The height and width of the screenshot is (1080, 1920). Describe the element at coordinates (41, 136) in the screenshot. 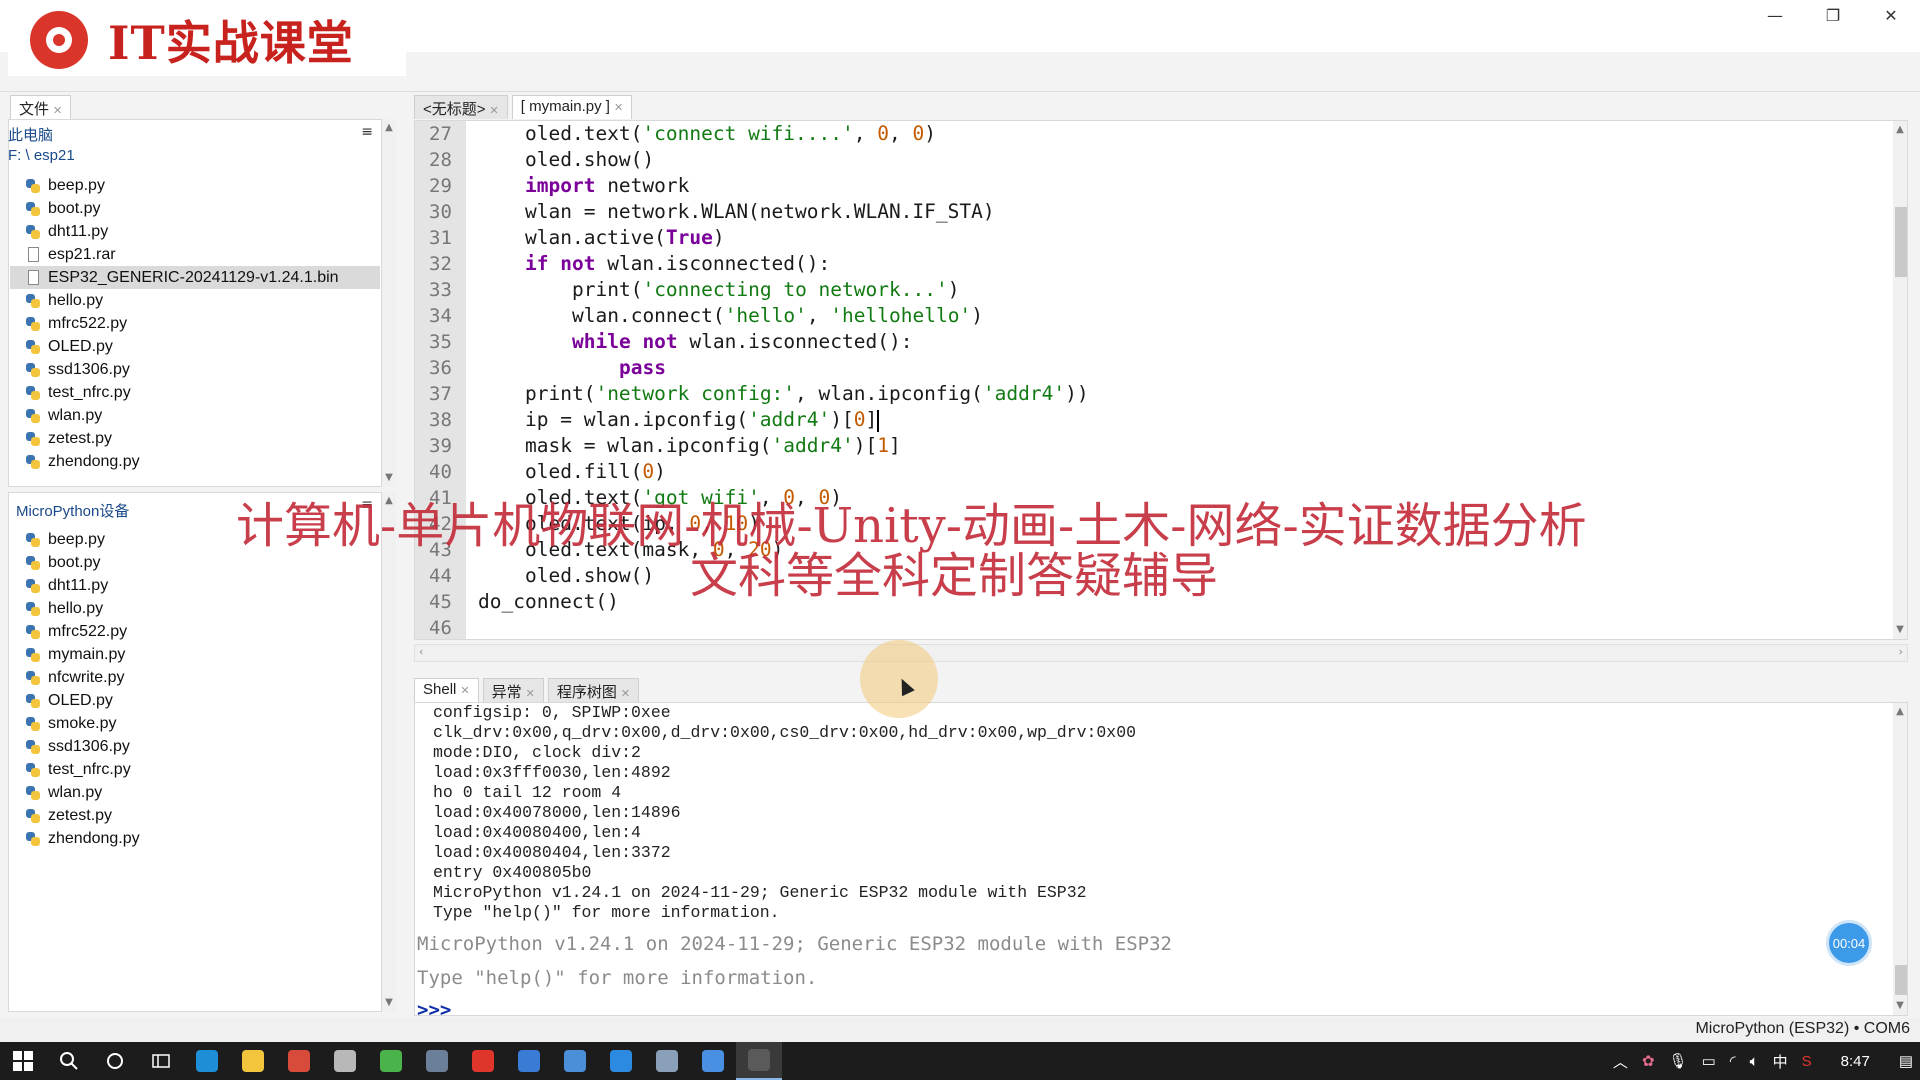

I see `computer-label: 此电脑` at that location.